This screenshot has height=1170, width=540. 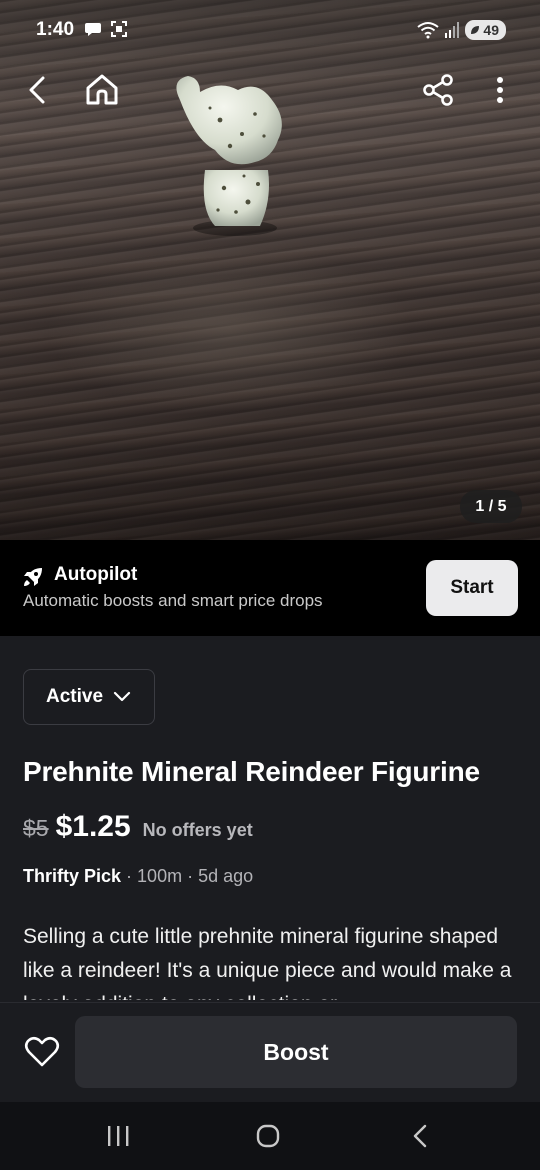 What do you see at coordinates (173, 600) in the screenshot?
I see `autopilot-subtitle: Automatic boosts and smart price drops` at bounding box center [173, 600].